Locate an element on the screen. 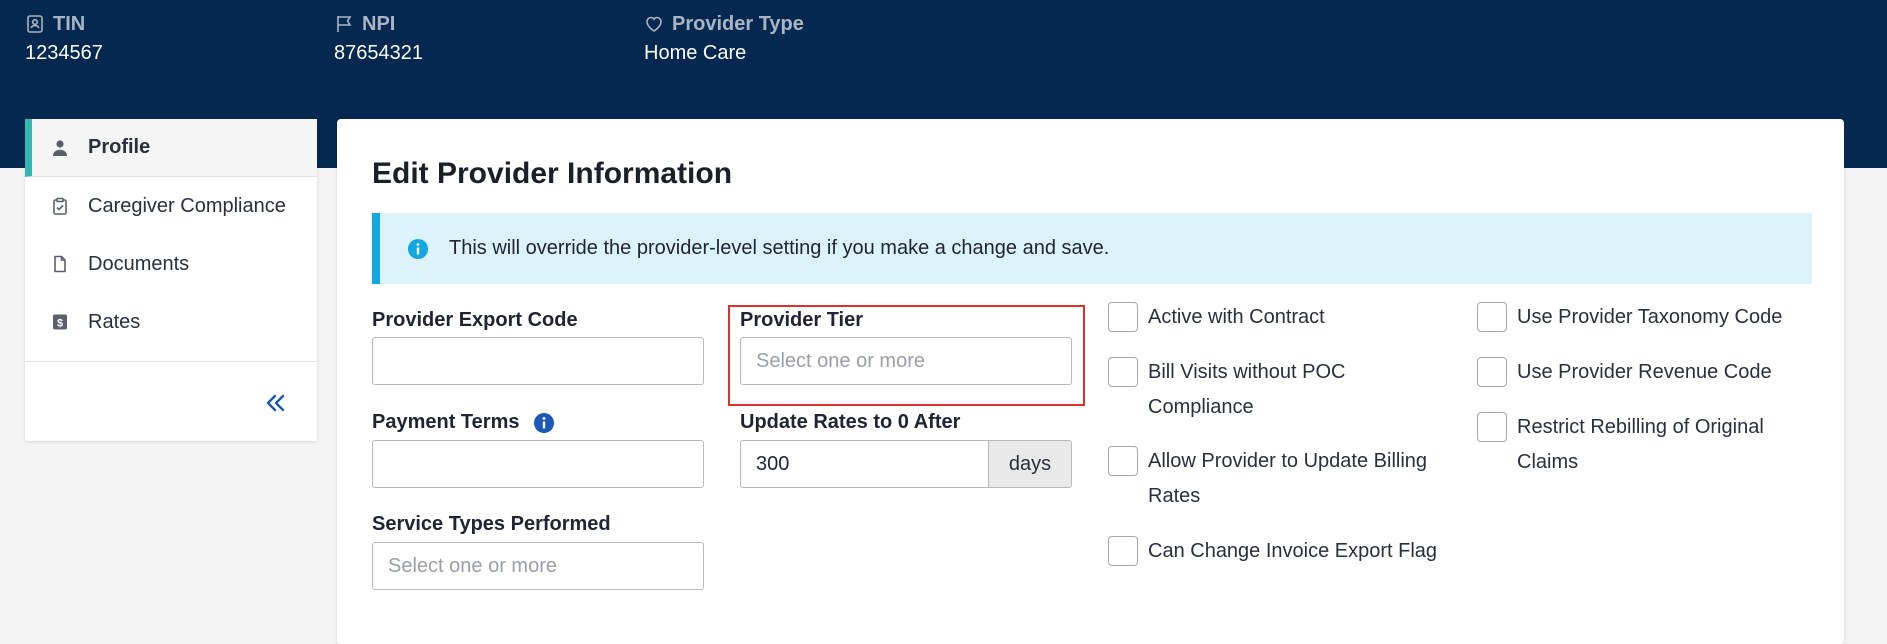 This screenshot has width=1887, height=644. checkbox-use-taxonomy-code: Use Provider Taxonomy Code is located at coordinates (1647, 318).